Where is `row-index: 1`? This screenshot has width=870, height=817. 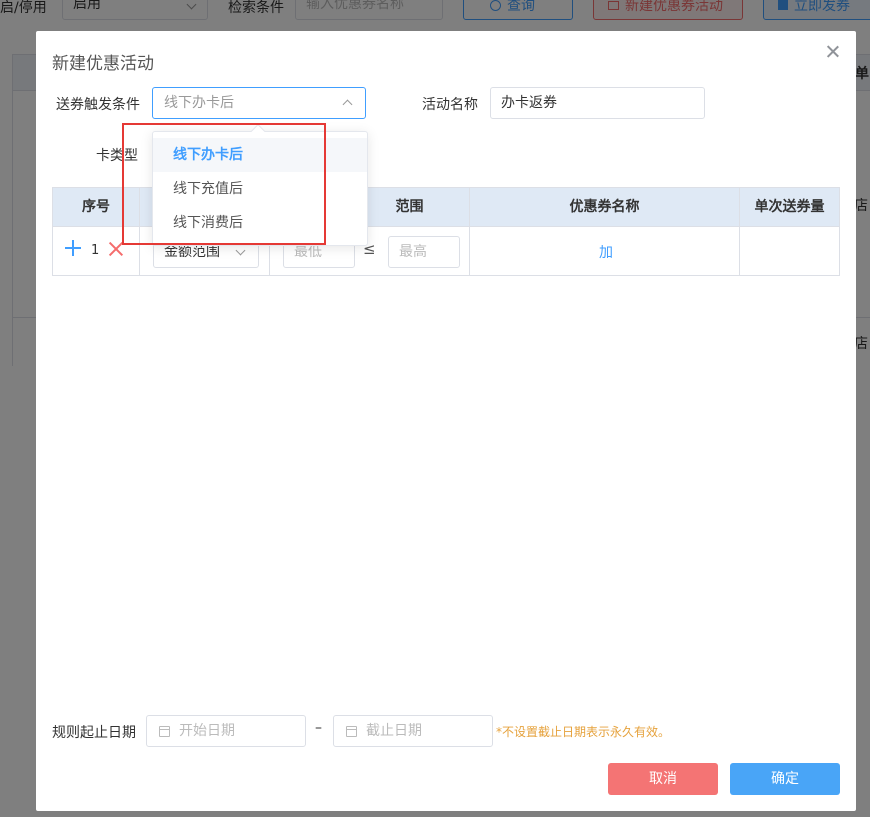 row-index: 1 is located at coordinates (95, 250).